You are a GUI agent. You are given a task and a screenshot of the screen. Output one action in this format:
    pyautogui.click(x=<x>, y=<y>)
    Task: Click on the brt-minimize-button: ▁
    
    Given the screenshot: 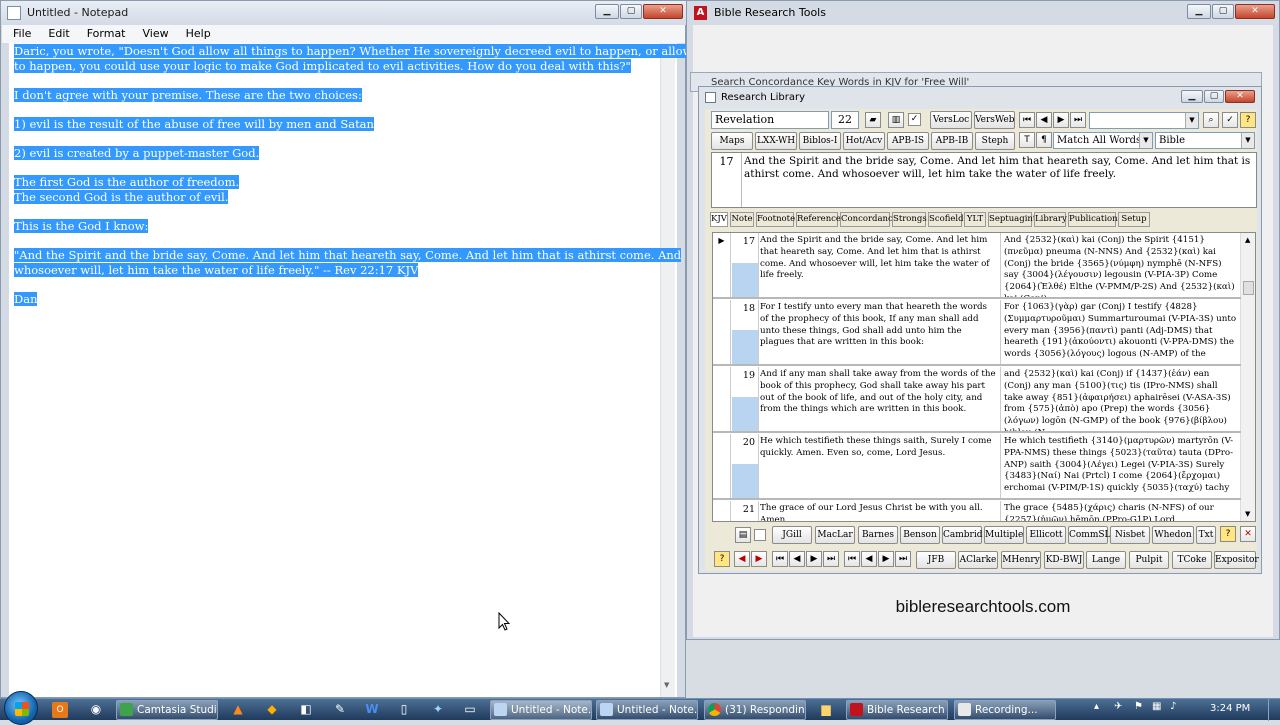 What is the action you would take?
    pyautogui.click(x=1199, y=11)
    